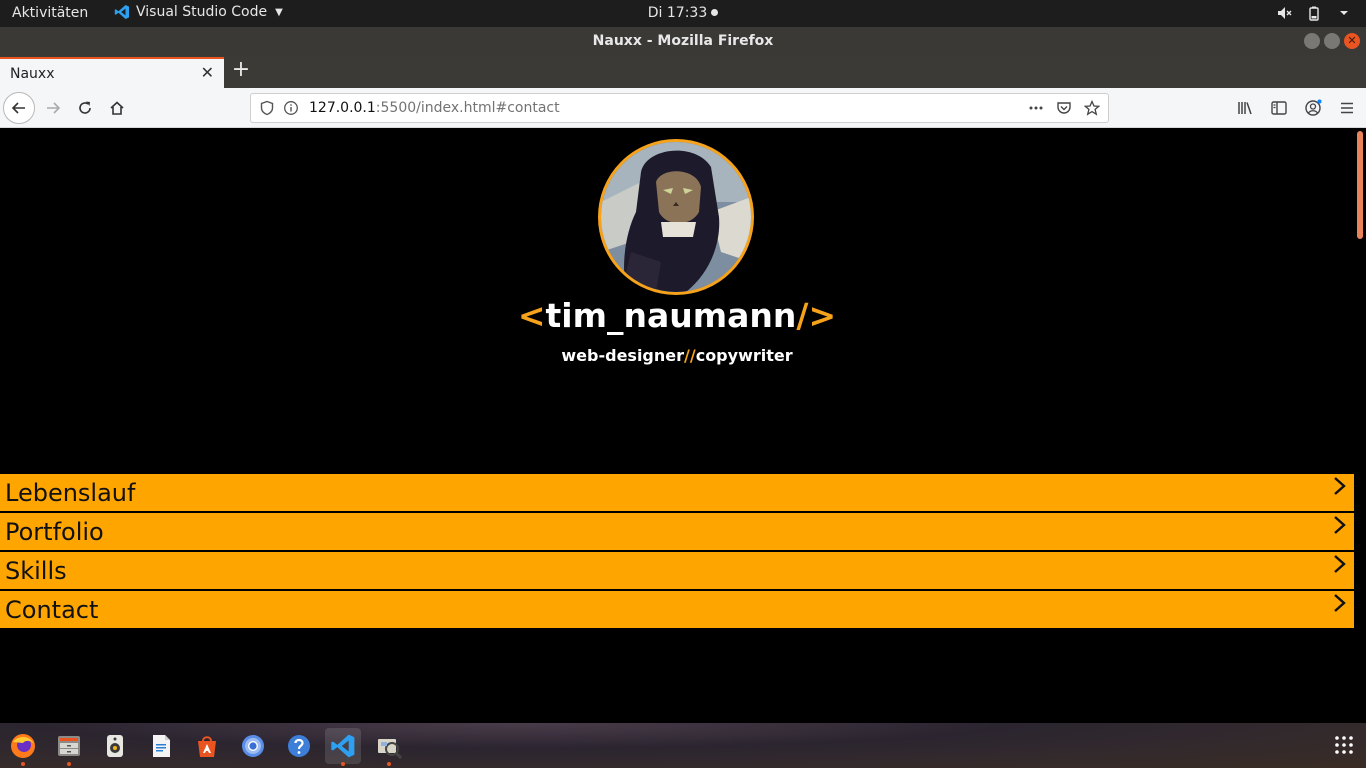 The height and width of the screenshot is (768, 1366). I want to click on dock-rhythmbox, so click(115, 746).